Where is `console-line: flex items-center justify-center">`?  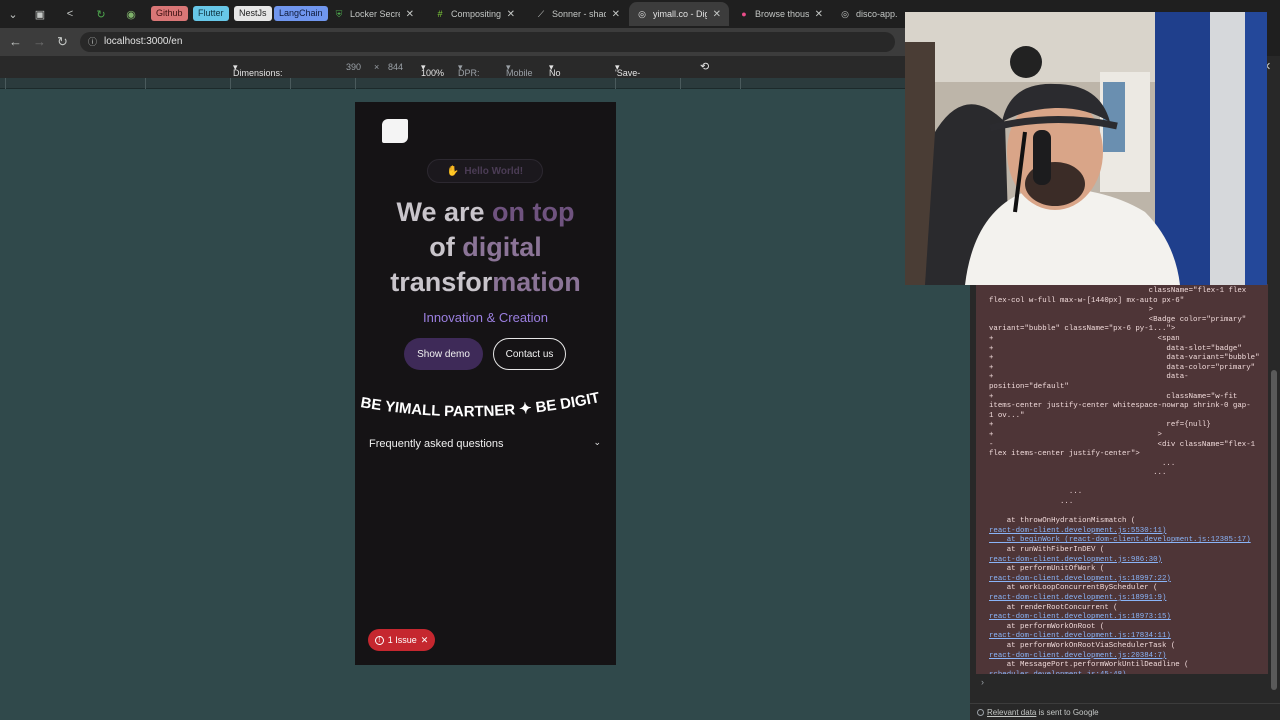
console-line: flex items-center justify-center"> is located at coordinates (1064, 454).